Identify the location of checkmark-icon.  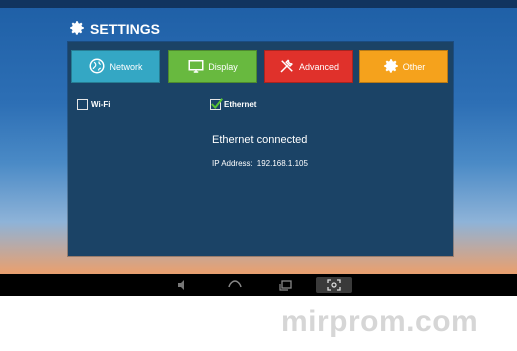
(217, 103).